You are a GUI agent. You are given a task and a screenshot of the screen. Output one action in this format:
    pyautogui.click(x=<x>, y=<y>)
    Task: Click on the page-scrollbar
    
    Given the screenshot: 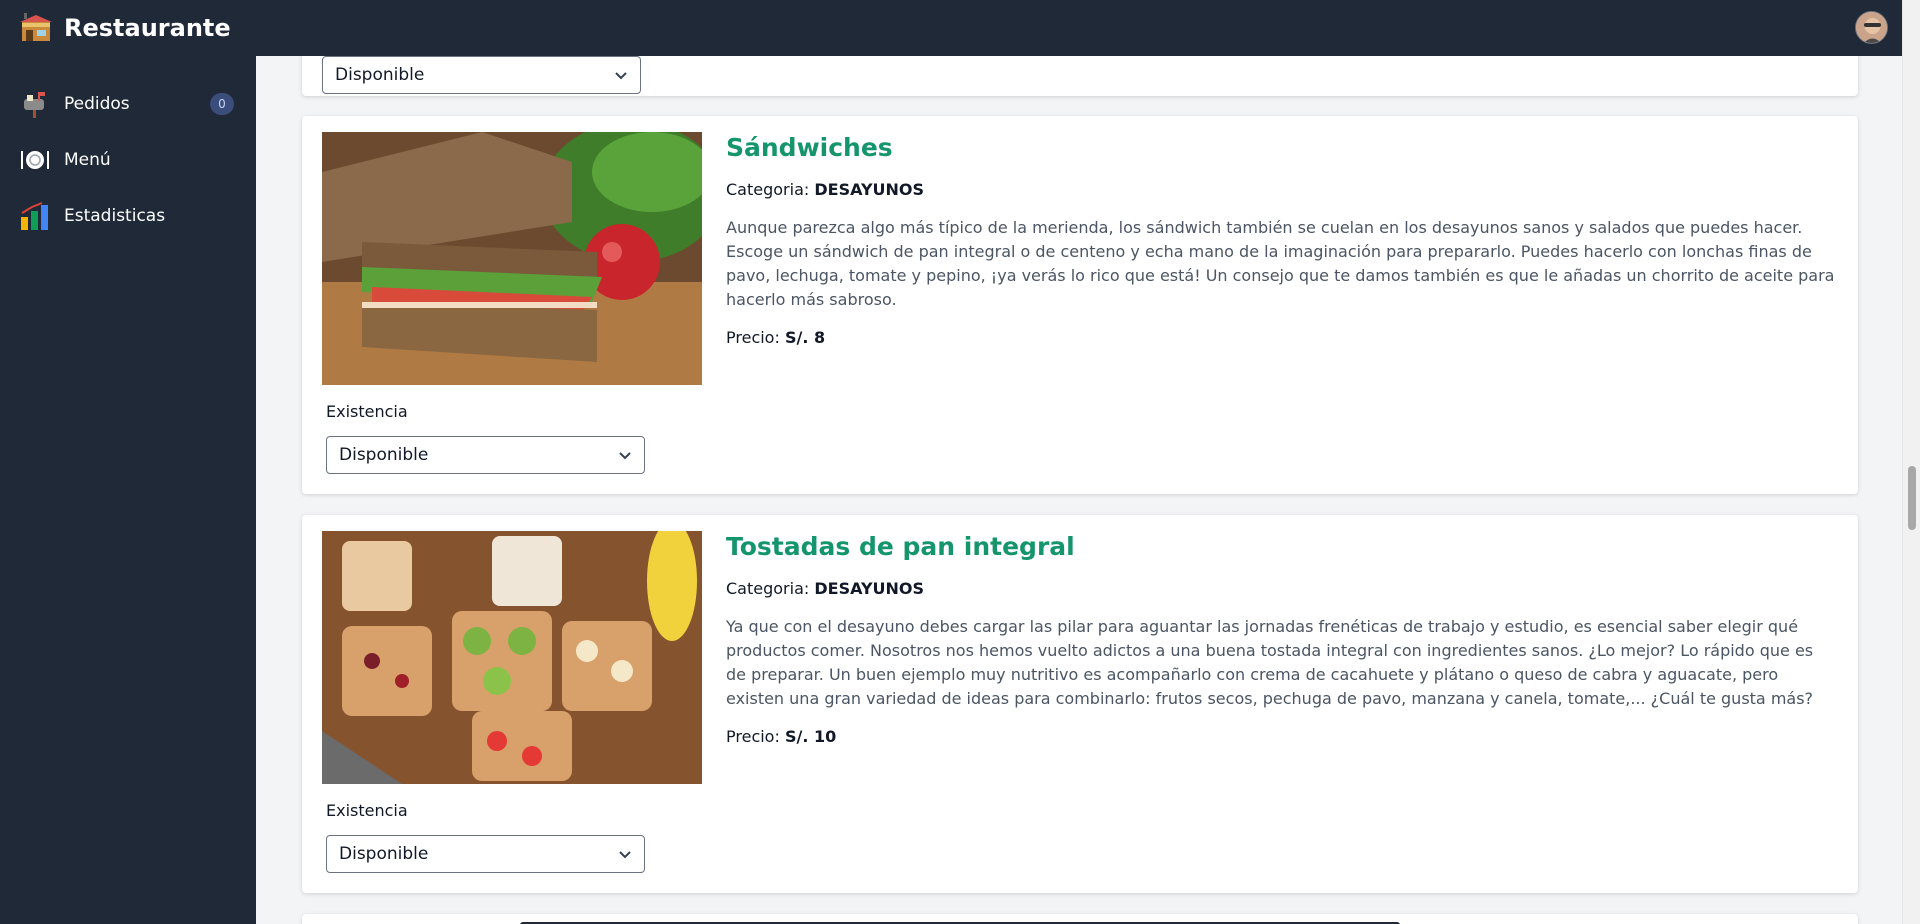 What is the action you would take?
    pyautogui.click(x=1911, y=462)
    